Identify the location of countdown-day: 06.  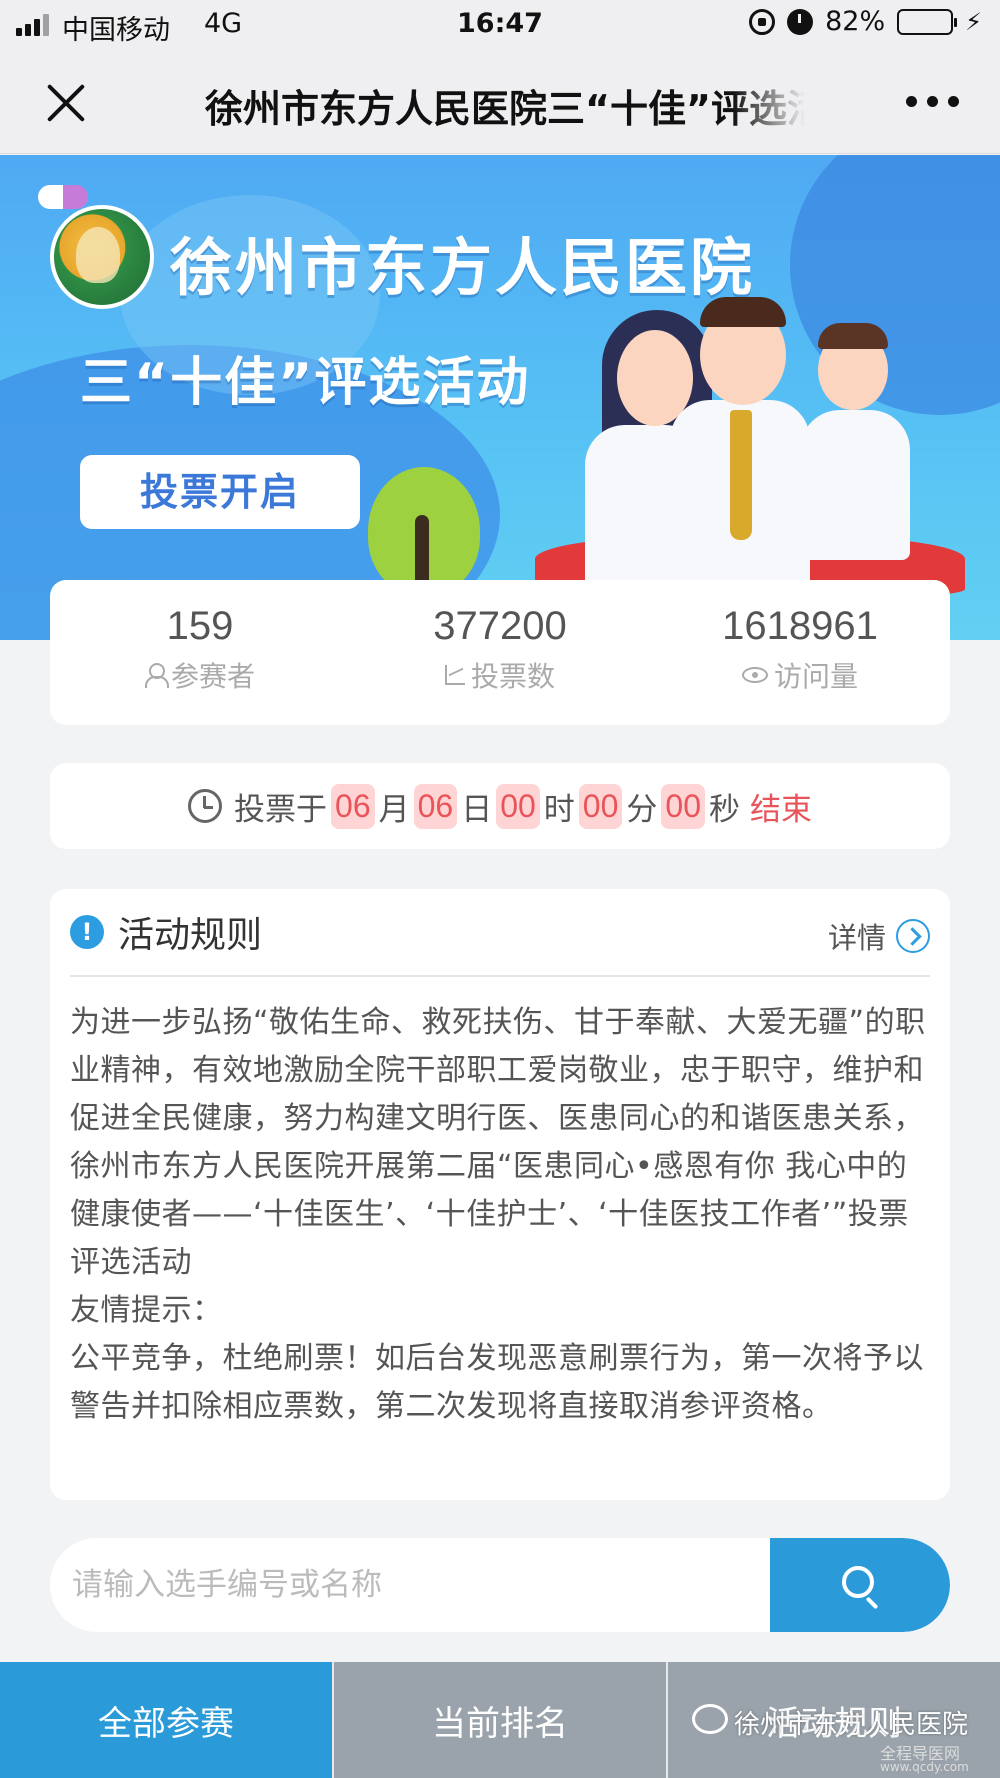
(435, 806).